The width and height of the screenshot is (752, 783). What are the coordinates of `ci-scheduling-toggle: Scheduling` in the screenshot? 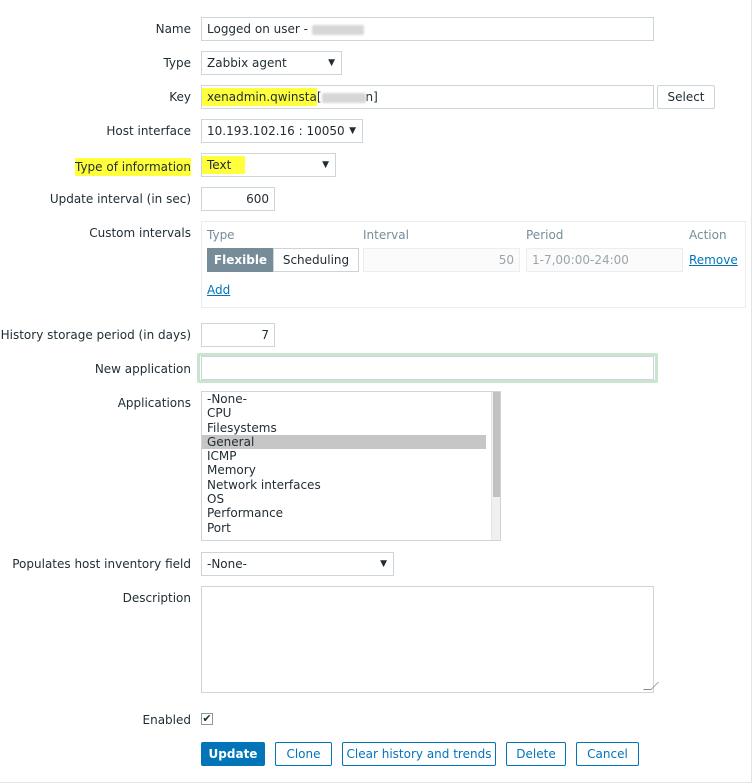 It's located at (316, 260).